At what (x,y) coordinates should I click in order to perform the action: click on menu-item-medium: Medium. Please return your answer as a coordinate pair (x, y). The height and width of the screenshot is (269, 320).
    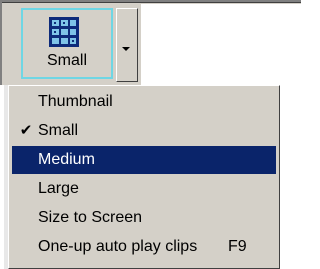
    Looking at the image, I should click on (144, 160).